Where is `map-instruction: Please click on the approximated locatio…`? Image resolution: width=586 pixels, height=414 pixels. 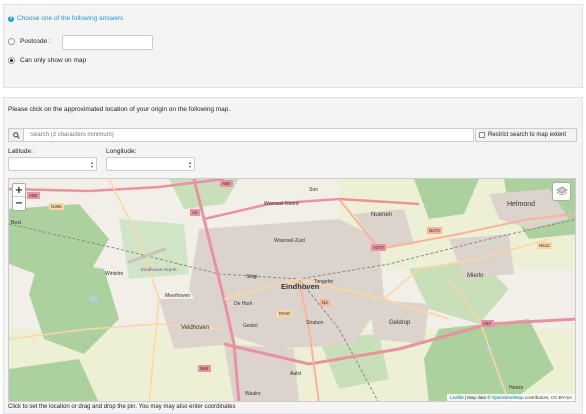 map-instruction: Please click on the approximated locatio… is located at coordinates (119, 109).